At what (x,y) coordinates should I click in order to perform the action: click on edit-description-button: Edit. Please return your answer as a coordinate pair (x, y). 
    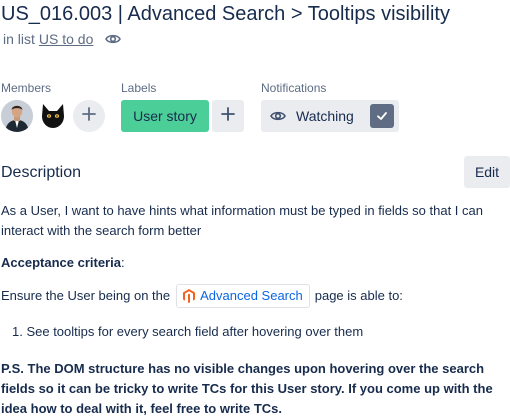
    Looking at the image, I should click on (487, 172).